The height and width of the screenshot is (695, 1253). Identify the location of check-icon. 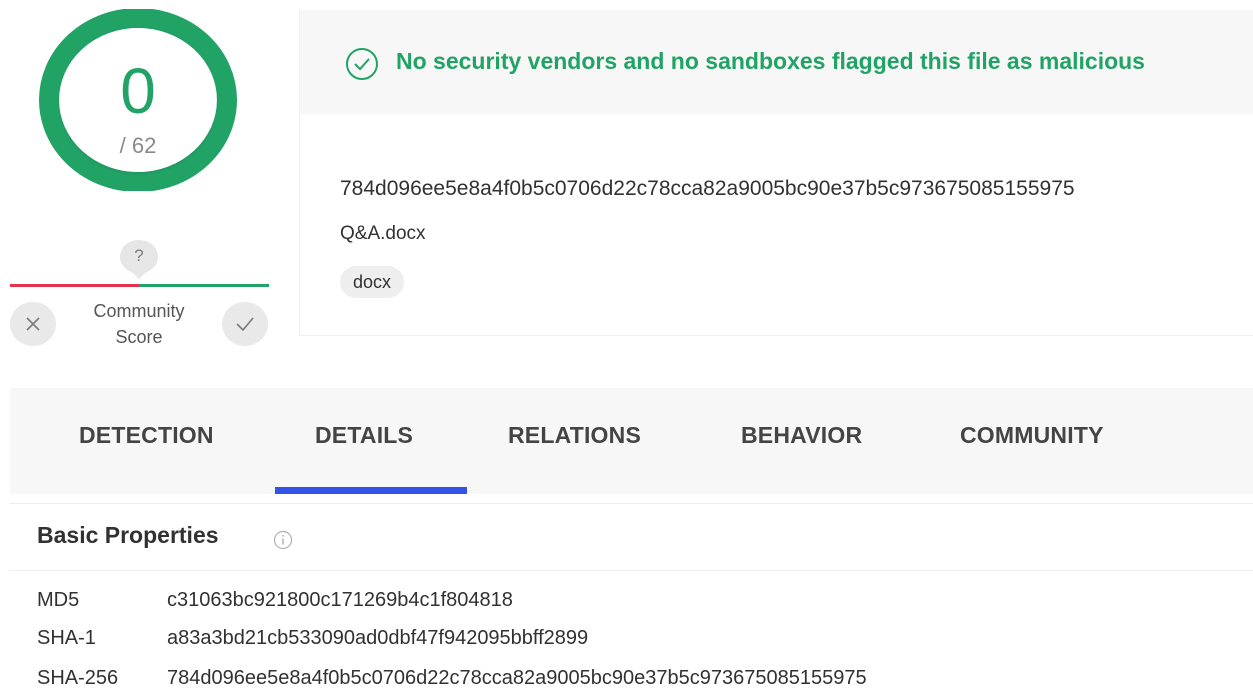
(245, 324).